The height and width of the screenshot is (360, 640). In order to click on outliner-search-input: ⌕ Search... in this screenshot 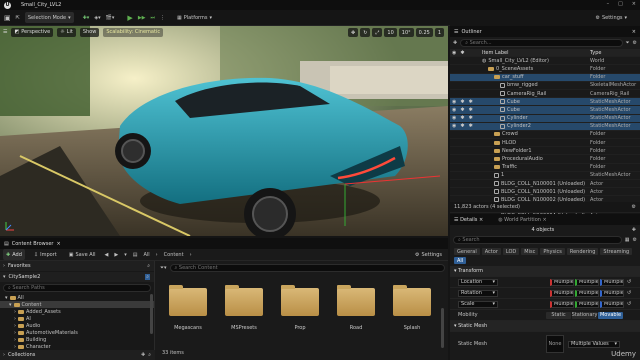, I will do `click(541, 43)`.